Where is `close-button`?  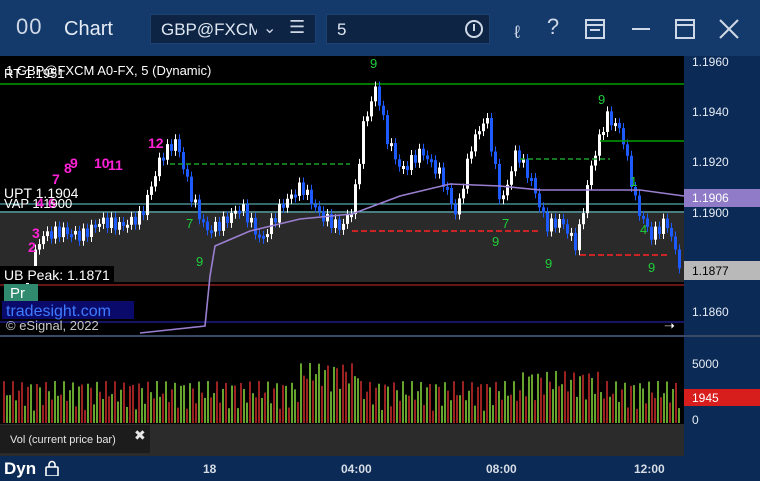
close-button is located at coordinates (733, 27).